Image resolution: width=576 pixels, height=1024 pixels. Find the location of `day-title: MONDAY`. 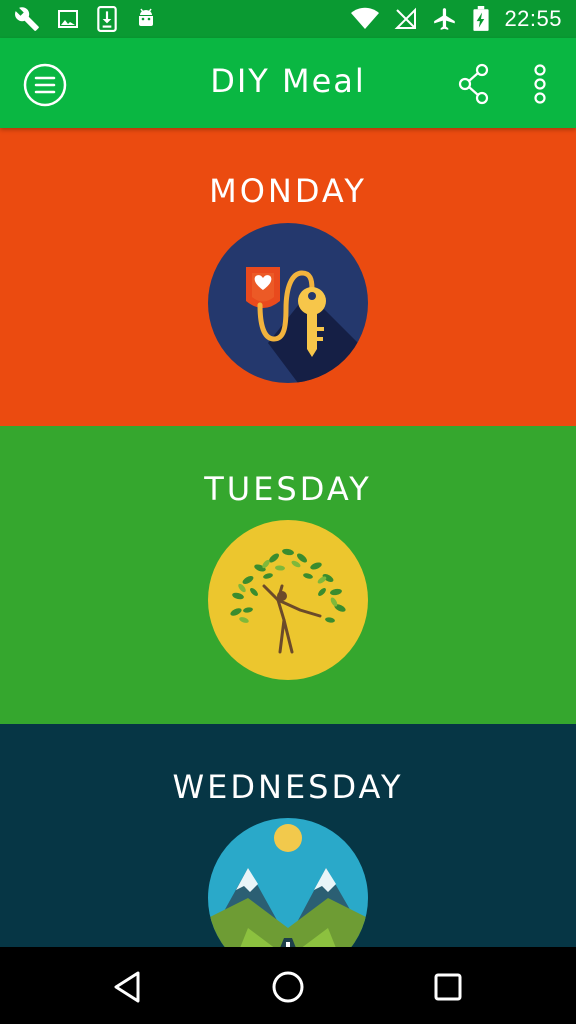

day-title: MONDAY is located at coordinates (288, 191).